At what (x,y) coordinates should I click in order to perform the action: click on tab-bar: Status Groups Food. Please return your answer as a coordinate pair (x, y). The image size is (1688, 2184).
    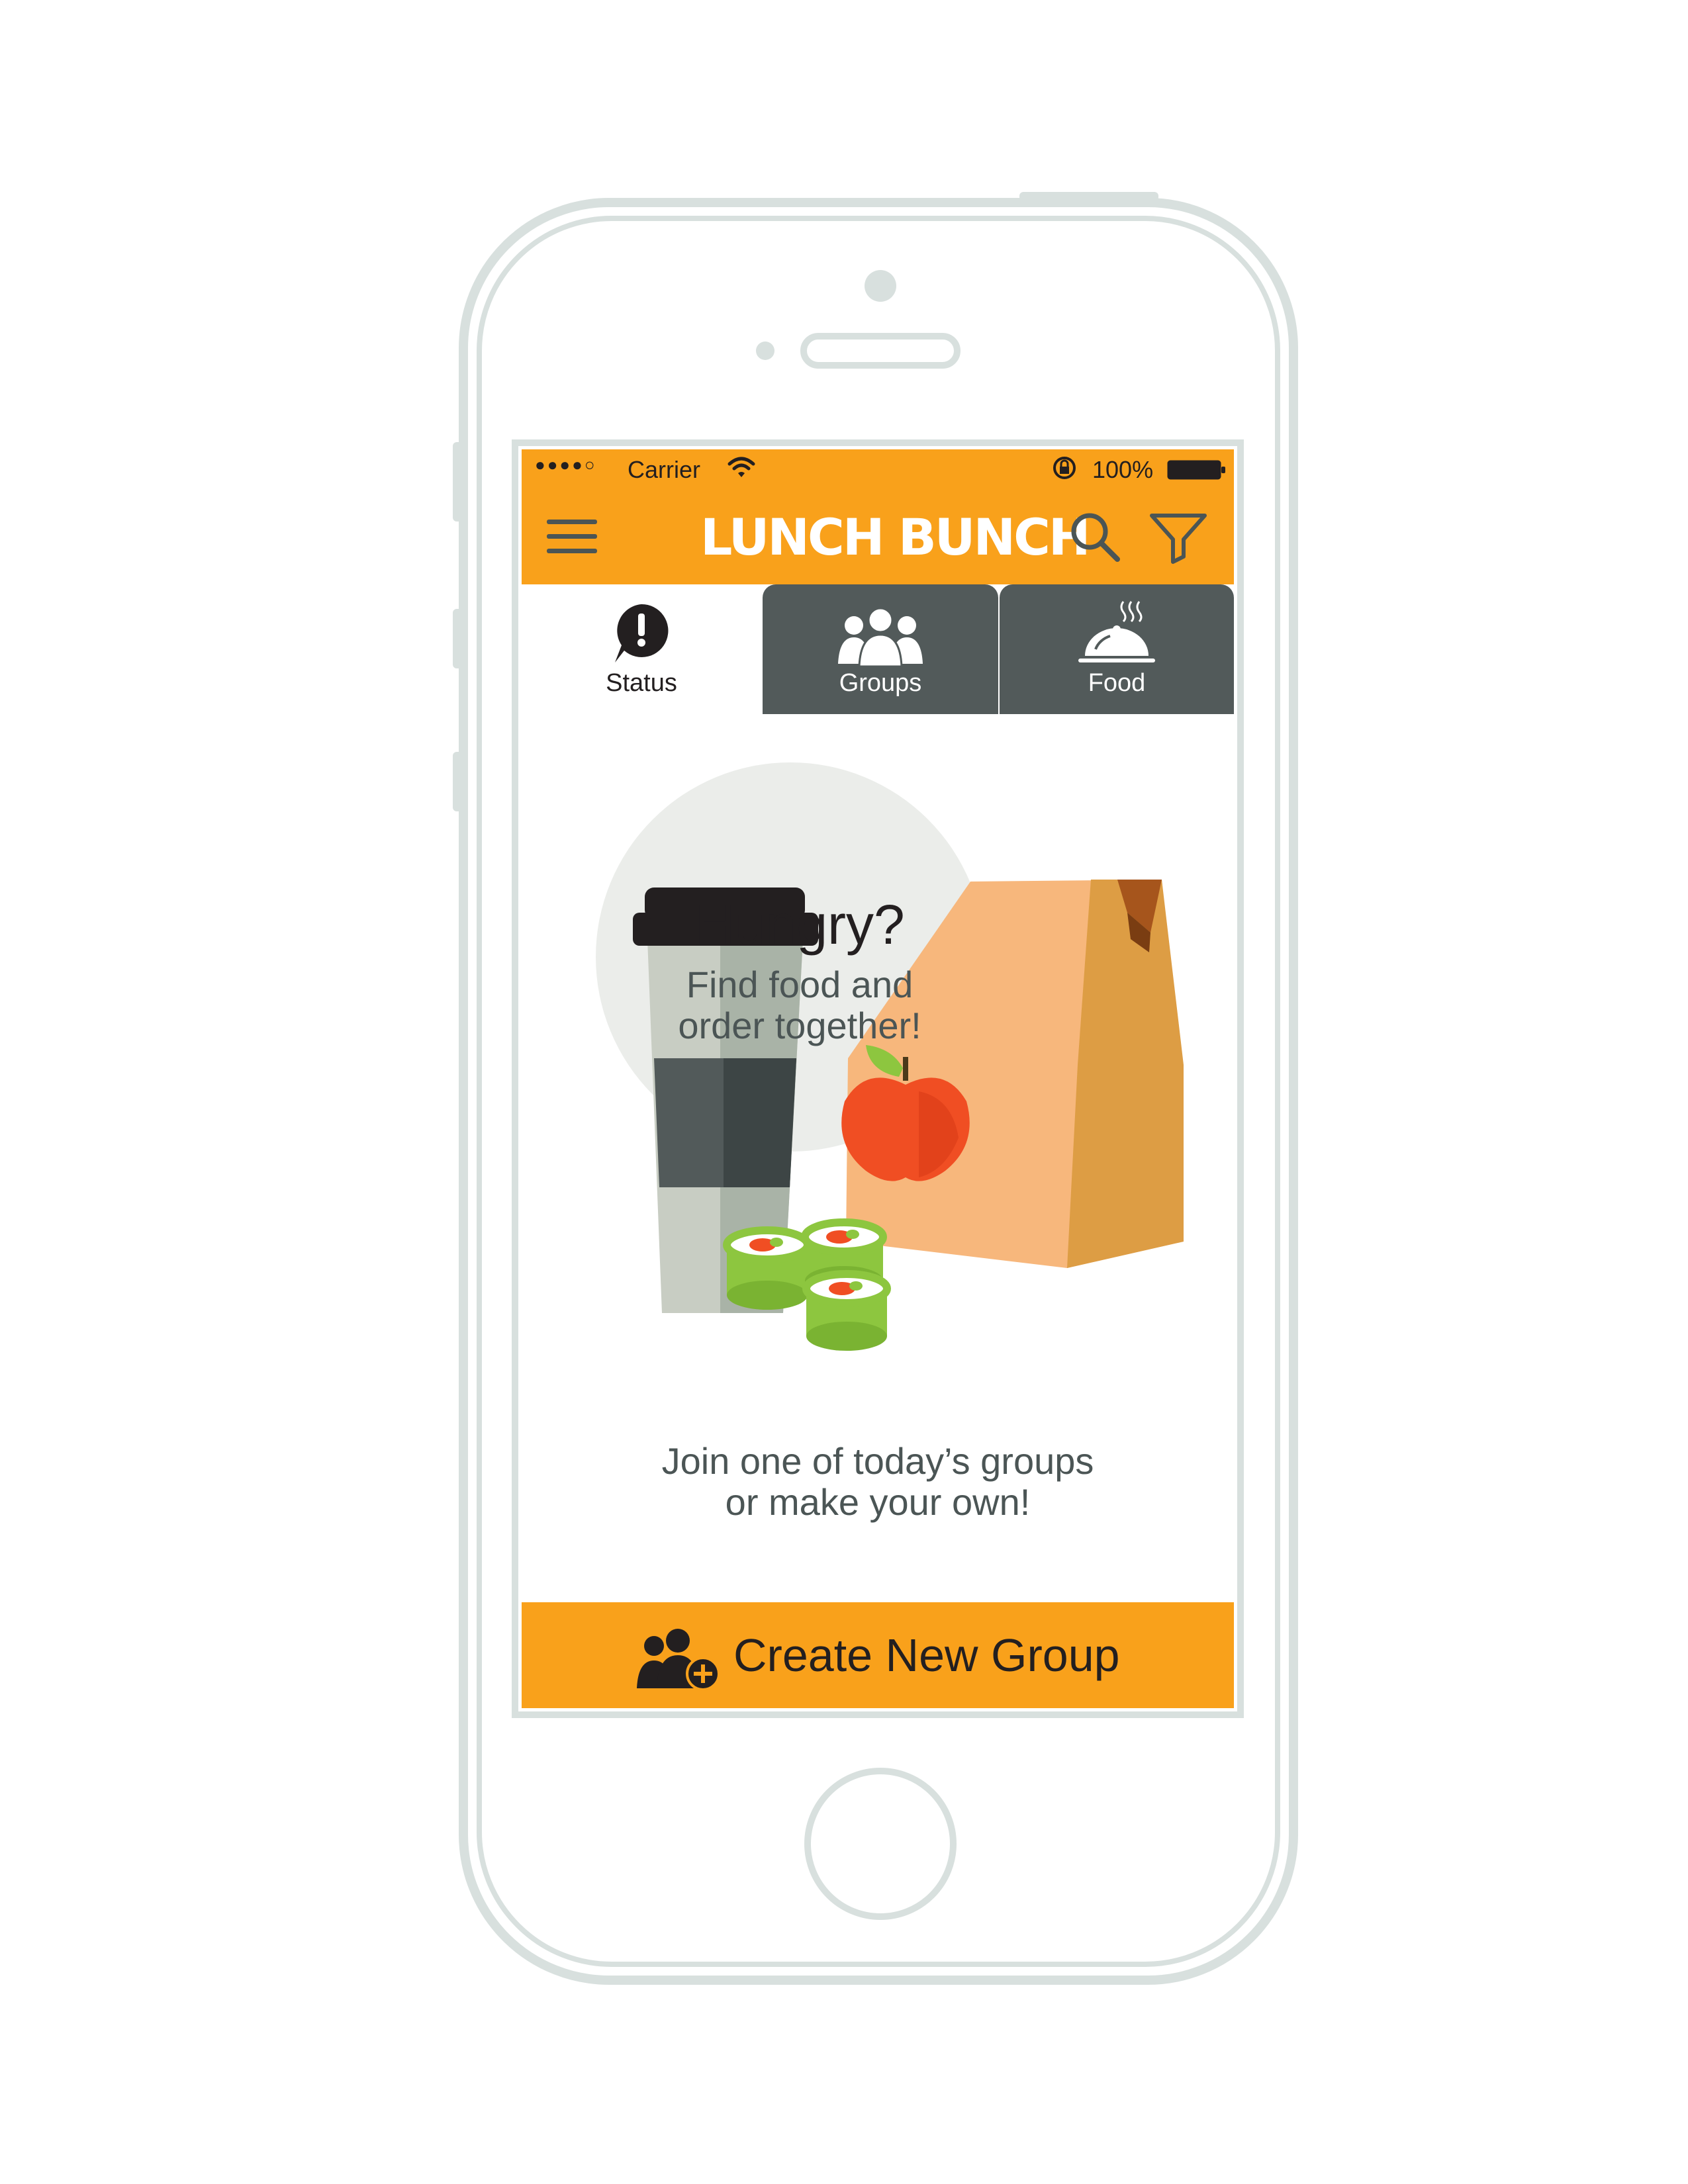
    Looking at the image, I should click on (878, 649).